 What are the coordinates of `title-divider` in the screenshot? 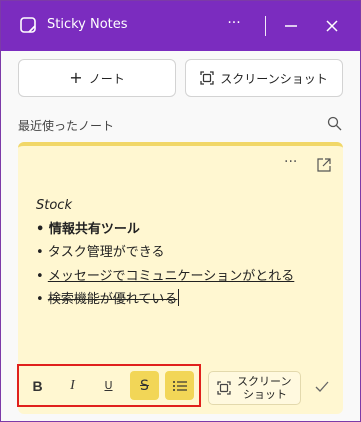 It's located at (265, 26).